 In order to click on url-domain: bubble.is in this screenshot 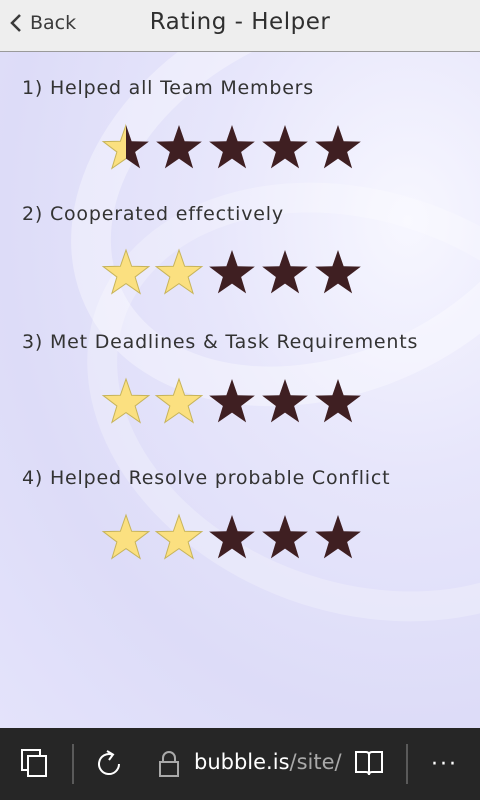, I will do `click(242, 762)`.